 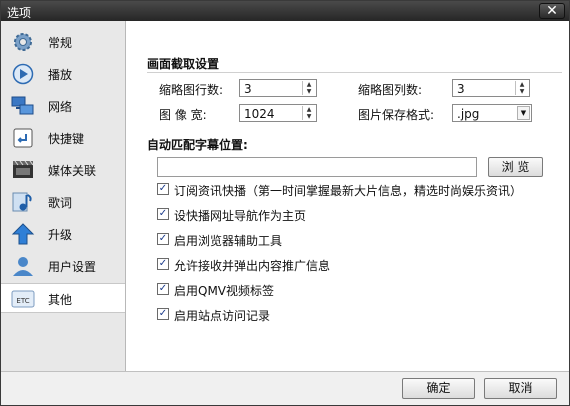 What do you see at coordinates (224, 291) in the screenshot?
I see `option-label: 启用QMV视频标签` at bounding box center [224, 291].